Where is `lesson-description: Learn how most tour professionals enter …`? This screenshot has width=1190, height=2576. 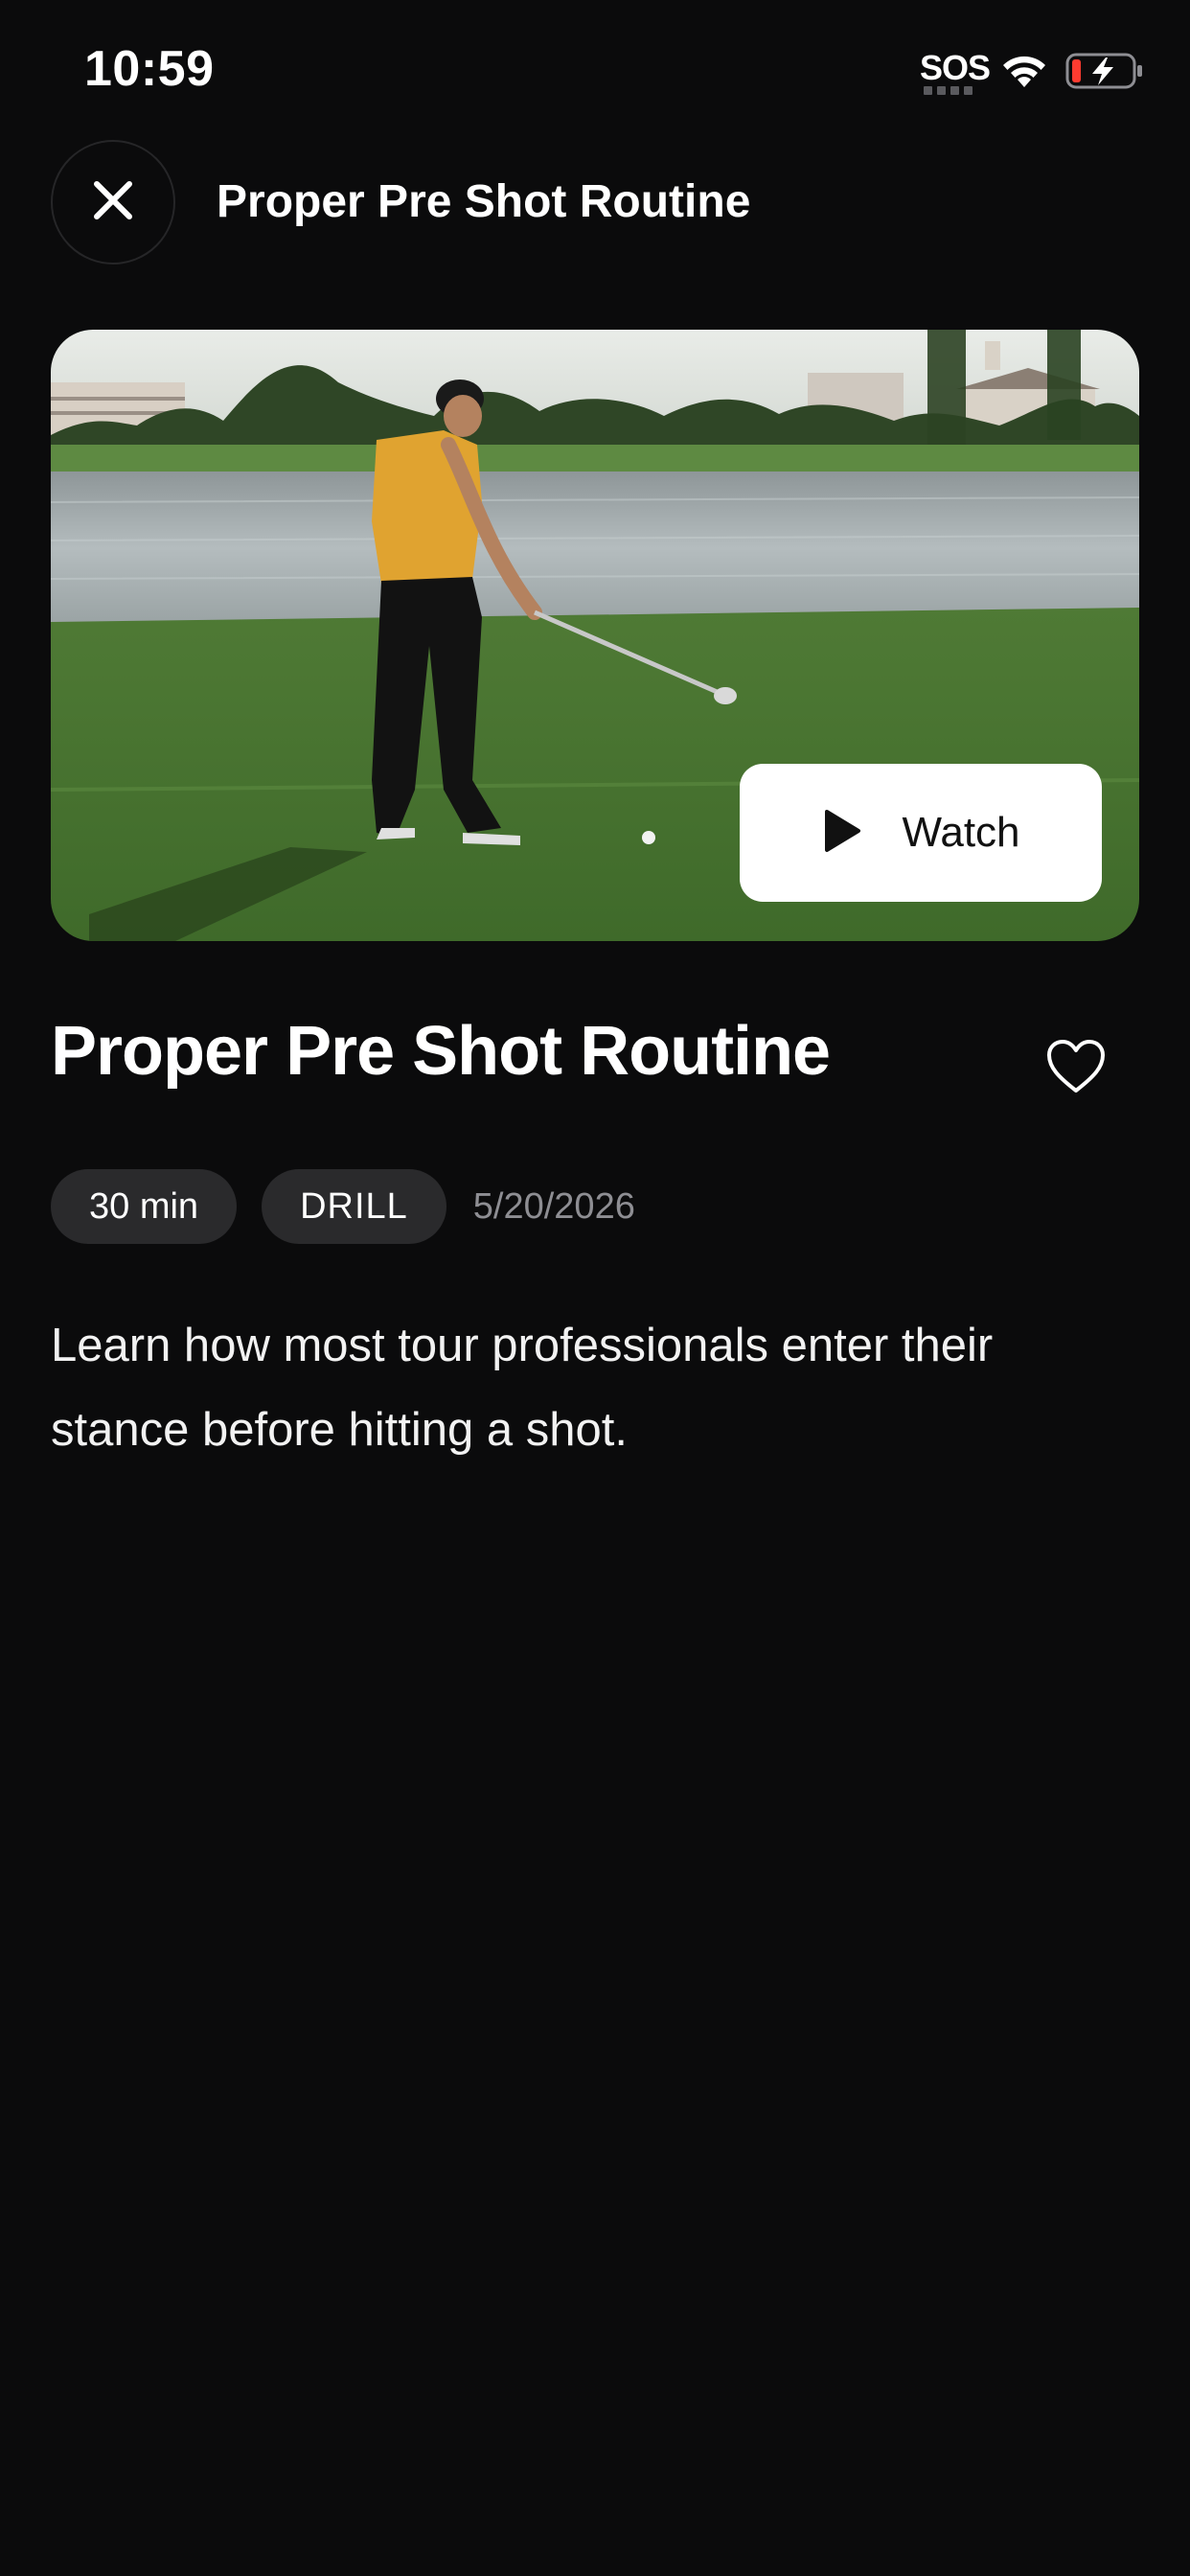 lesson-description: Learn how most tour professionals enter … is located at coordinates (523, 1388).